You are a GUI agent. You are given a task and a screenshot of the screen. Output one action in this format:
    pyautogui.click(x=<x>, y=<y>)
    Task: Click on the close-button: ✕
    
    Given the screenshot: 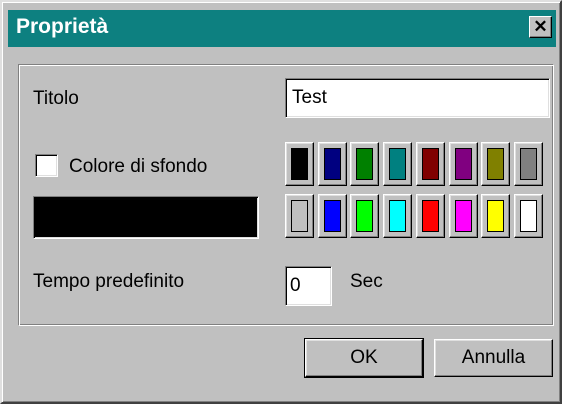 What is the action you would take?
    pyautogui.click(x=540, y=27)
    